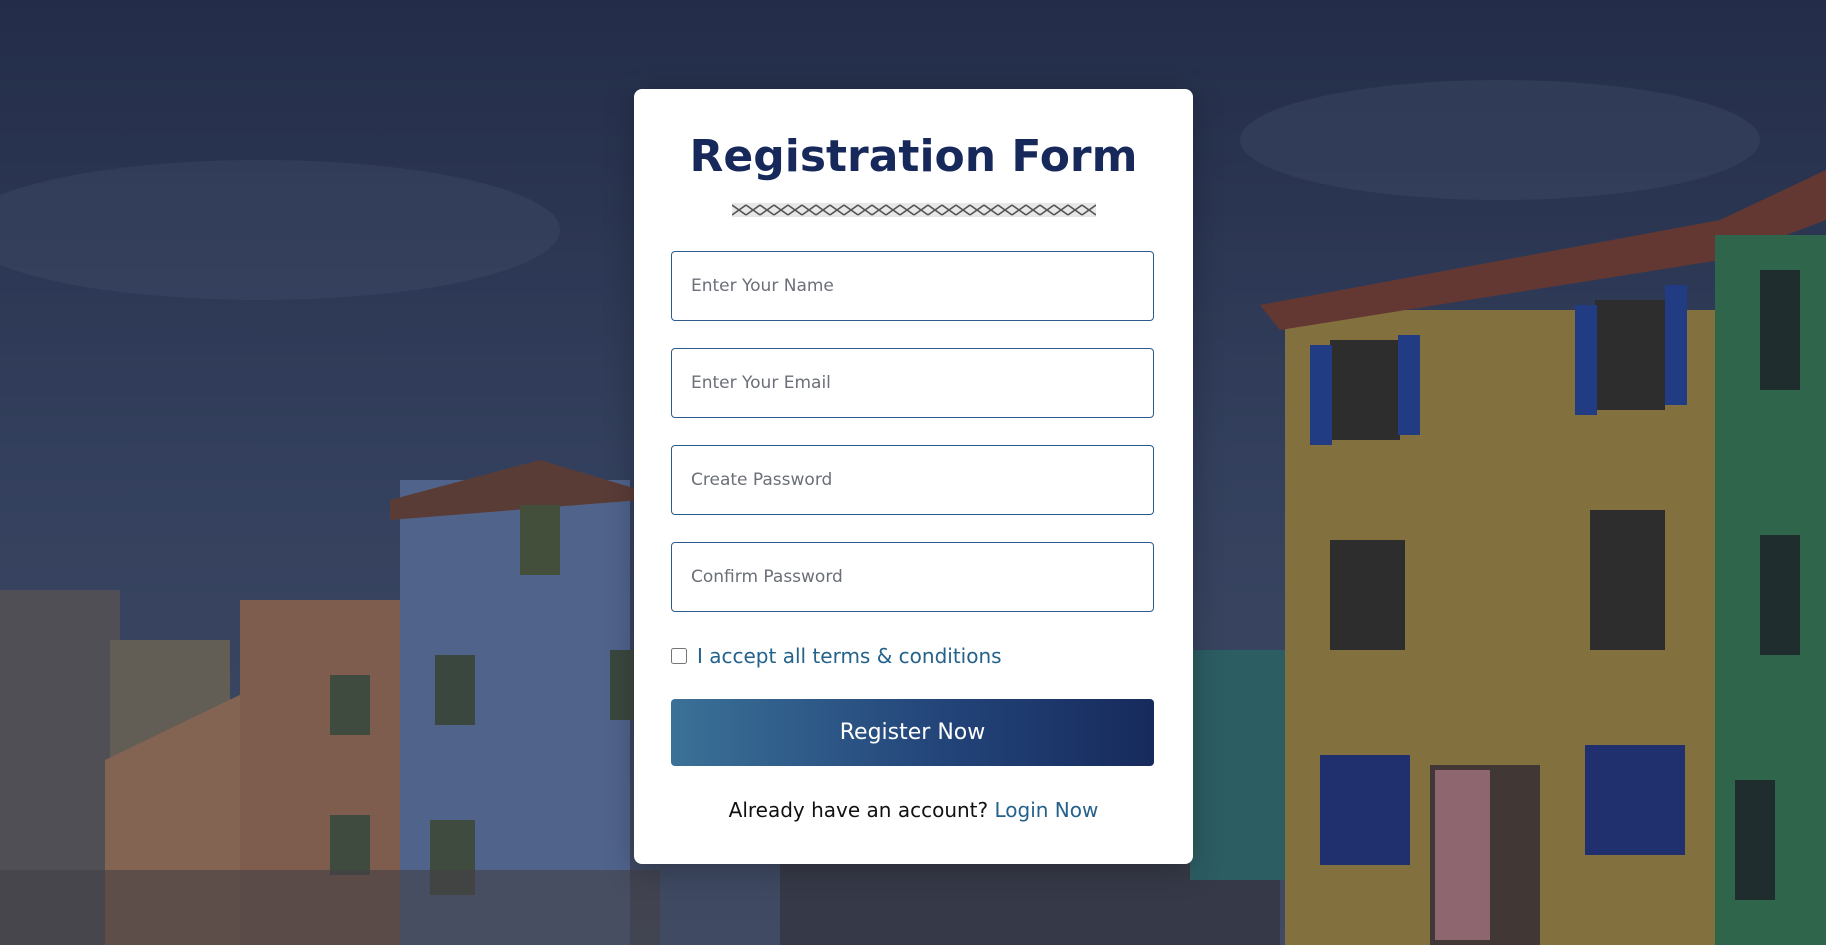 This screenshot has height=945, width=1826. What do you see at coordinates (912, 480) in the screenshot?
I see `create-password-input` at bounding box center [912, 480].